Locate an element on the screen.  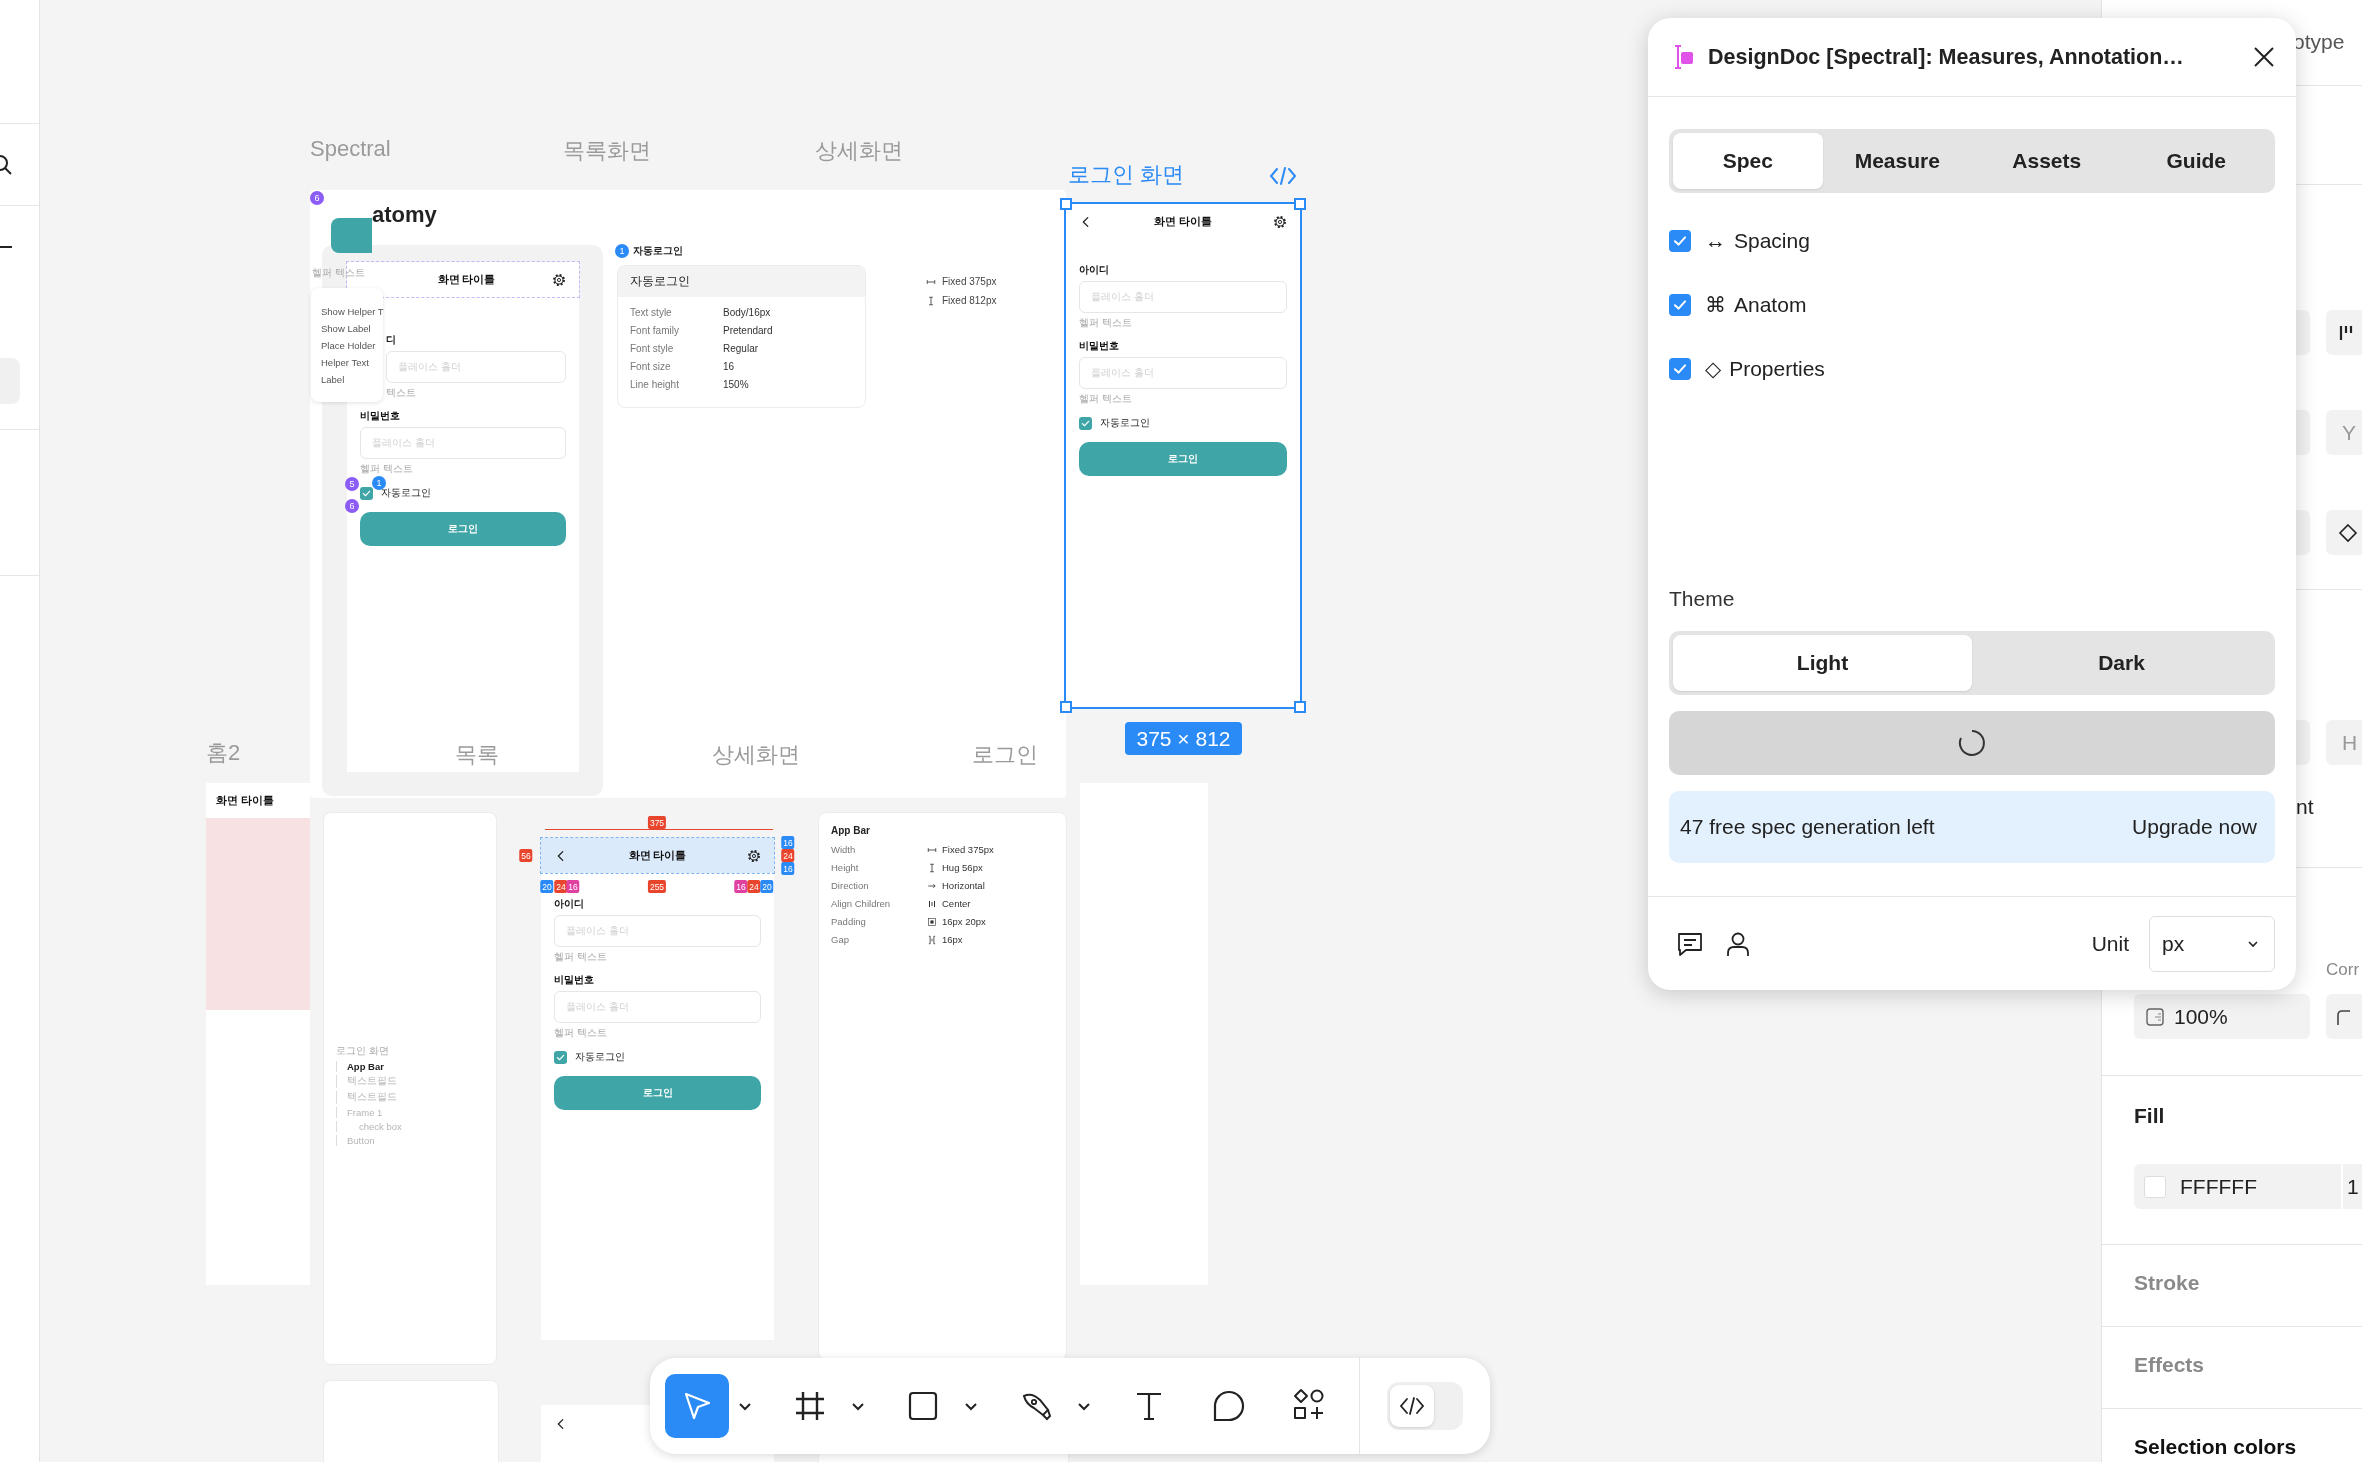
property-option: Show Label is located at coordinates (352, 328).